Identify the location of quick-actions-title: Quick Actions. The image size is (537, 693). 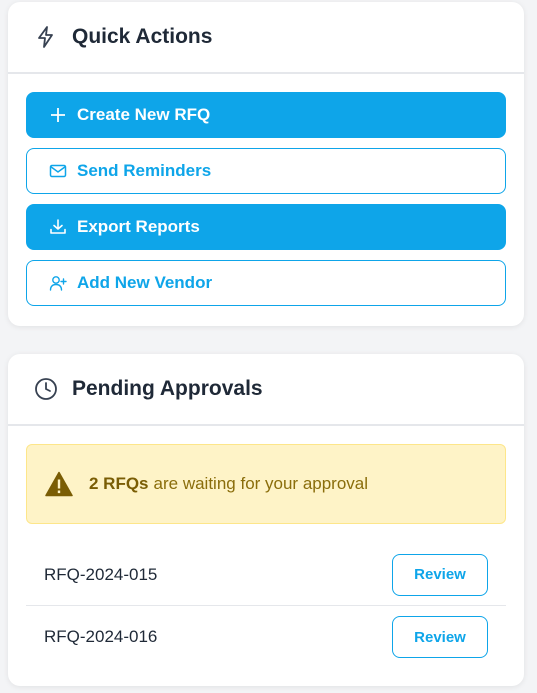
(142, 36).